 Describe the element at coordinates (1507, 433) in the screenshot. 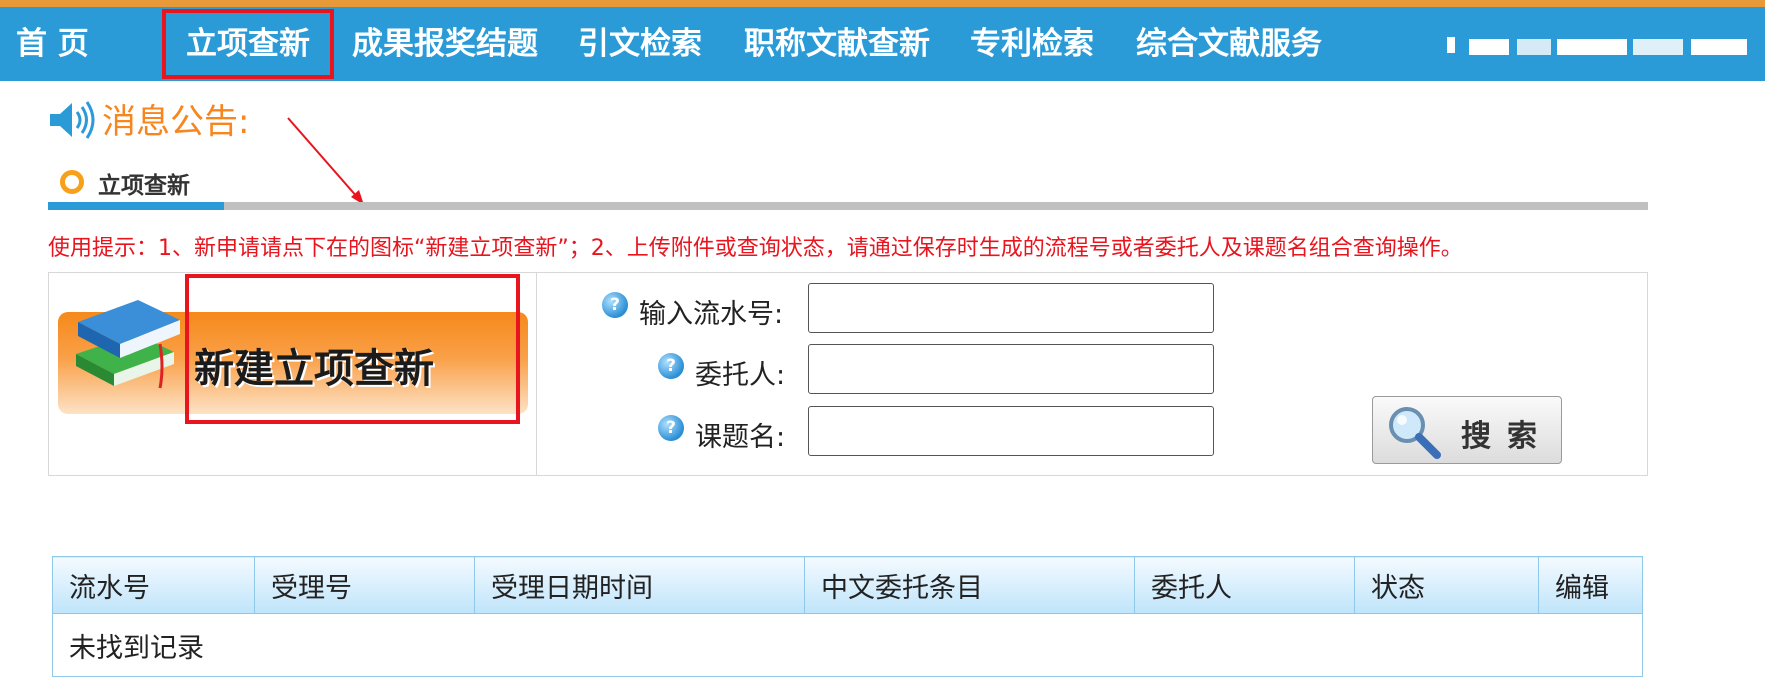

I see `search-button-label: 搜索` at that location.